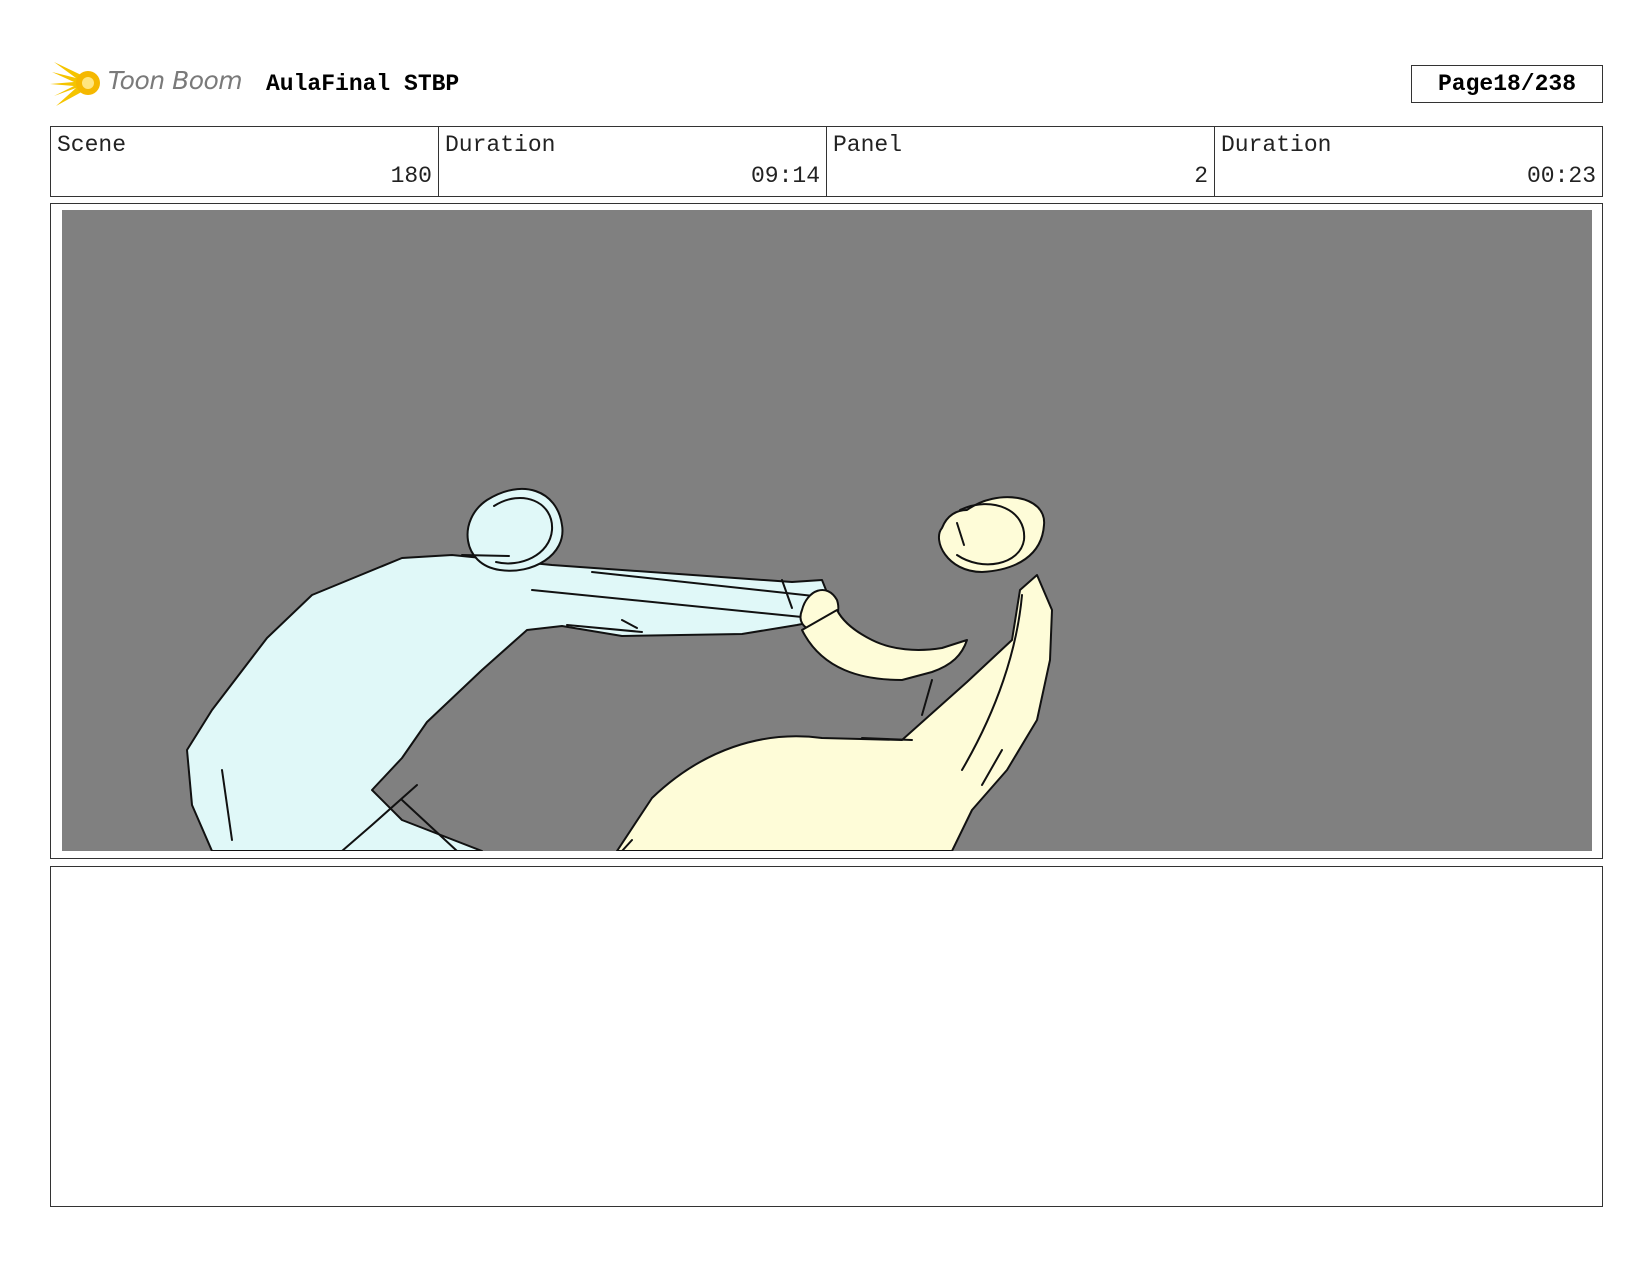  I want to click on toon-boom-logo: Toon Boom, so click(150, 83).